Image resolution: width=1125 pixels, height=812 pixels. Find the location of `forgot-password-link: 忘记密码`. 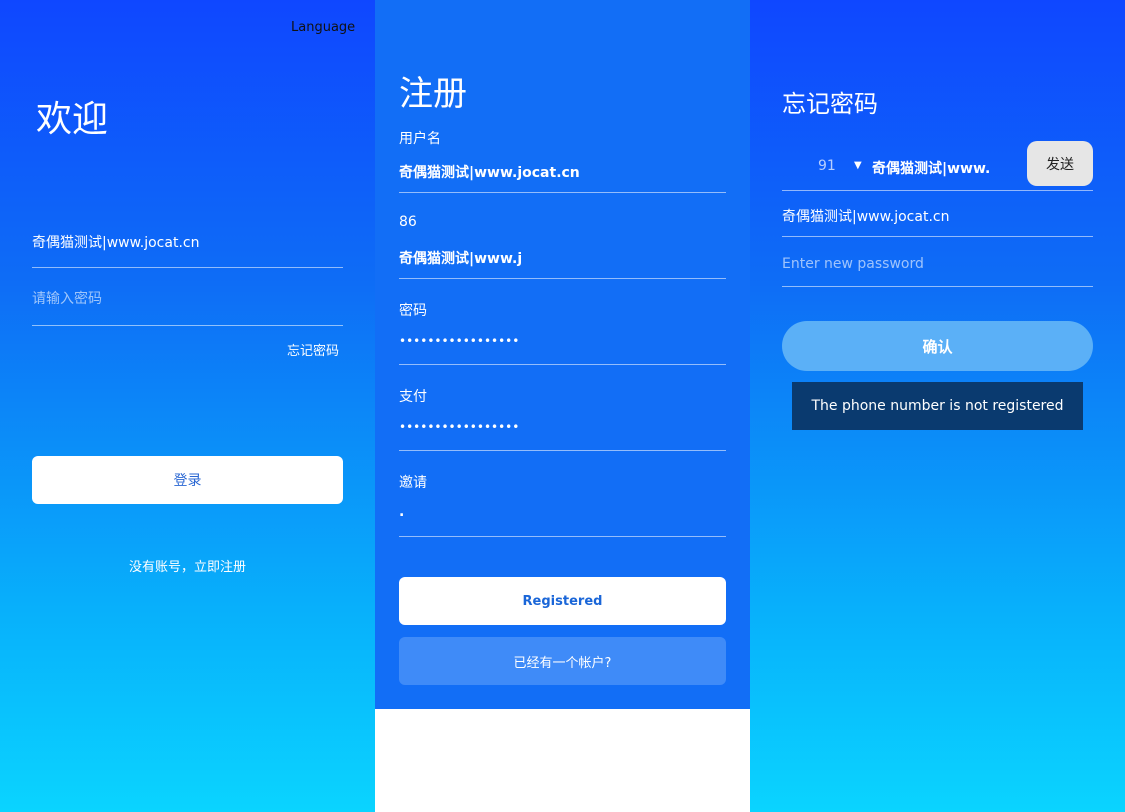

forgot-password-link: 忘记密码 is located at coordinates (313, 349).